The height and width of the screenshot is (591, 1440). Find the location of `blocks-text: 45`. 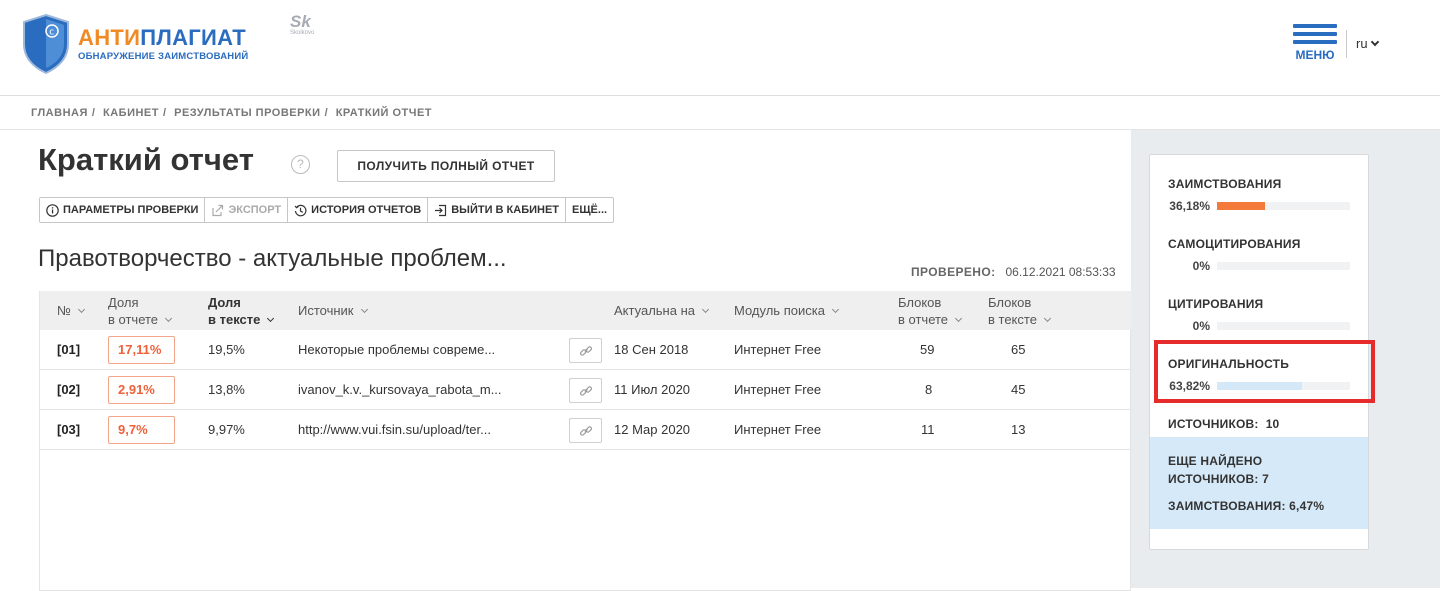

blocks-text: 45 is located at coordinates (1018, 389).